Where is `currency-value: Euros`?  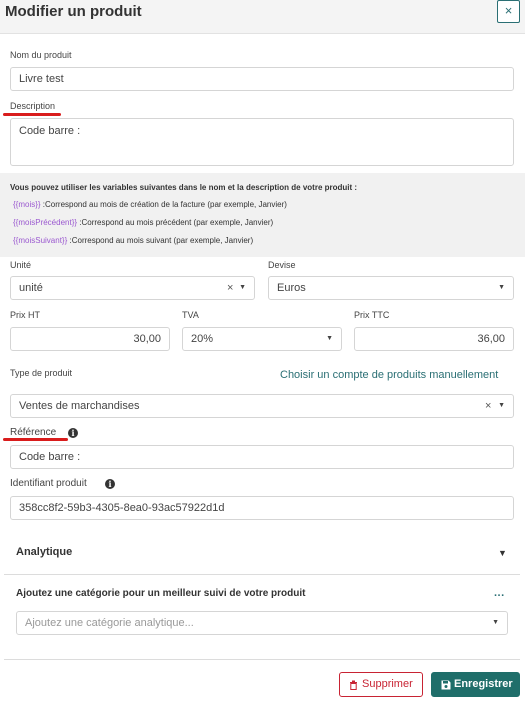 currency-value: Euros is located at coordinates (291, 288).